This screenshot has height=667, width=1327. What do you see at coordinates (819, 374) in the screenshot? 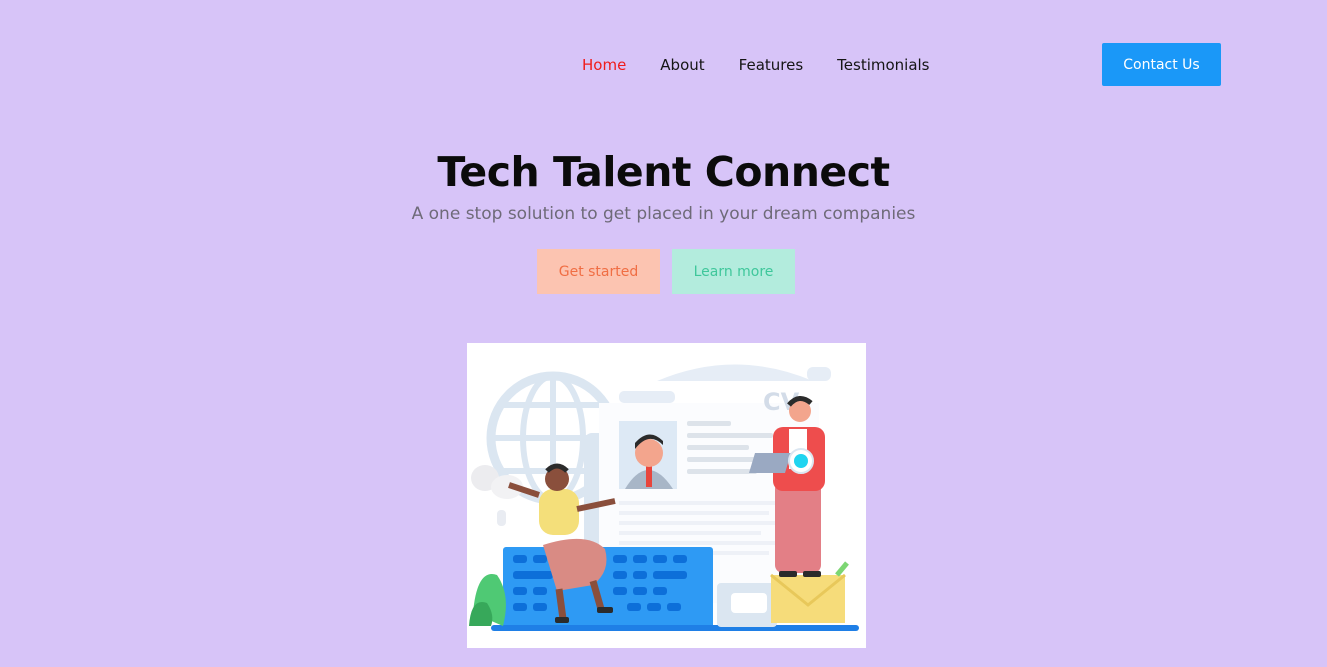
I see `cloud-pill` at bounding box center [819, 374].